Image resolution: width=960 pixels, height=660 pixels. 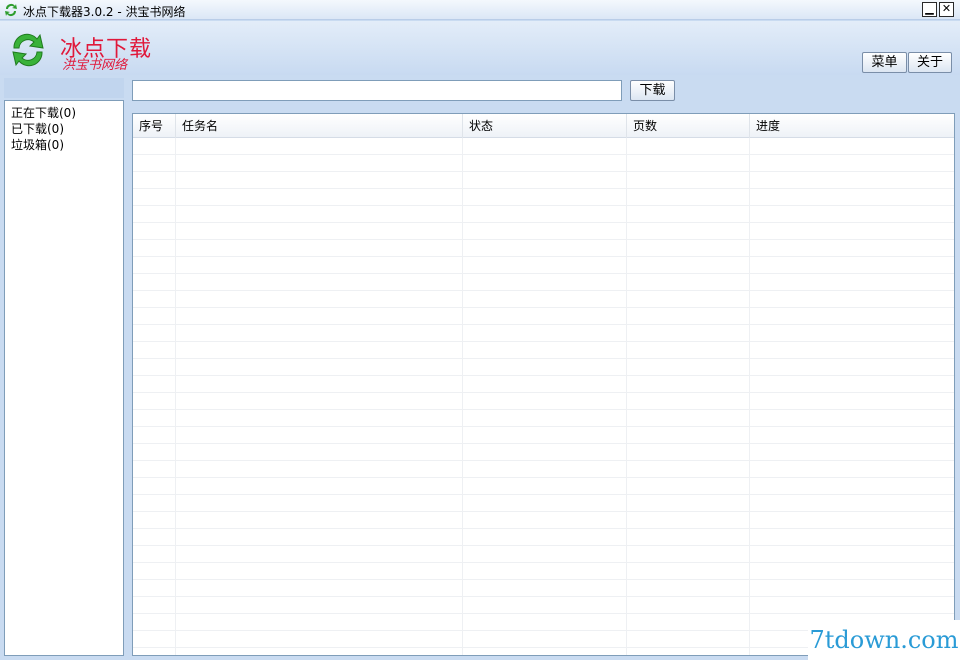 I want to click on sidebar: 正在下载(0) 已下载(0) 垃圾箱(0), so click(x=64, y=378).